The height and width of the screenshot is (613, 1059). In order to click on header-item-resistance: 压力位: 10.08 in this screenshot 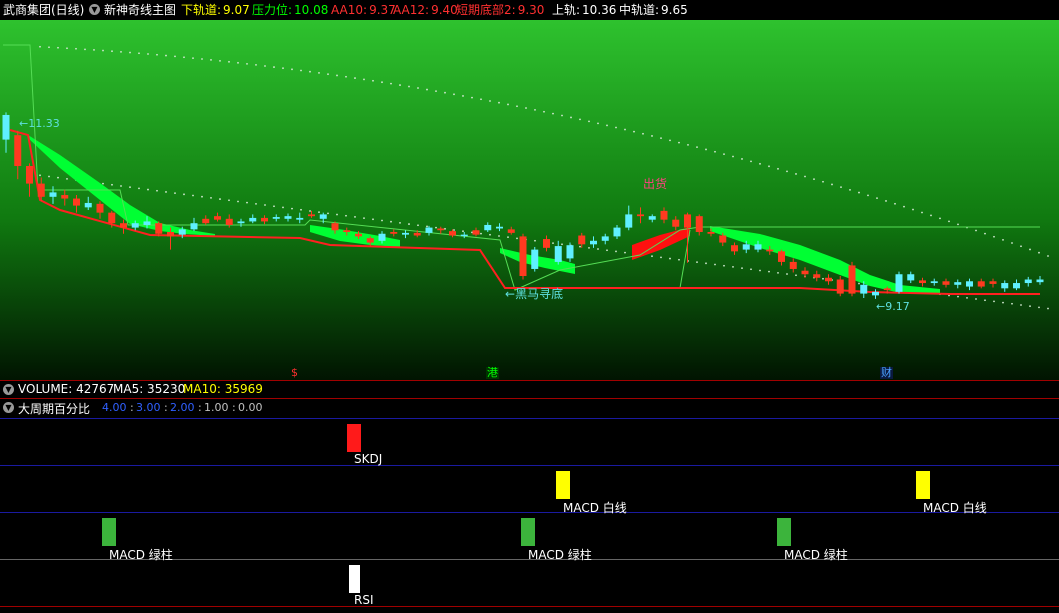, I will do `click(290, 10)`.